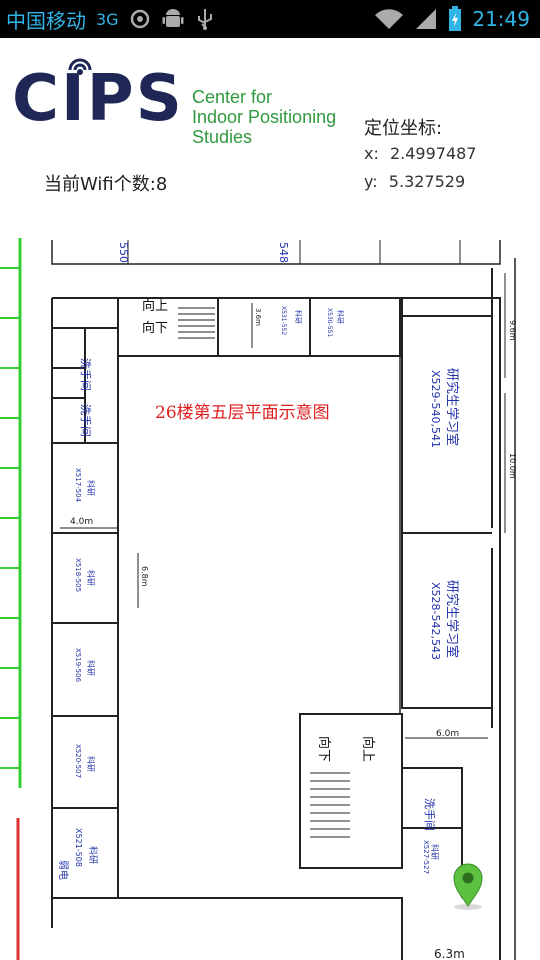  Describe the element at coordinates (63, 870) in the screenshot. I see `electric-room-label: 弱电` at that location.